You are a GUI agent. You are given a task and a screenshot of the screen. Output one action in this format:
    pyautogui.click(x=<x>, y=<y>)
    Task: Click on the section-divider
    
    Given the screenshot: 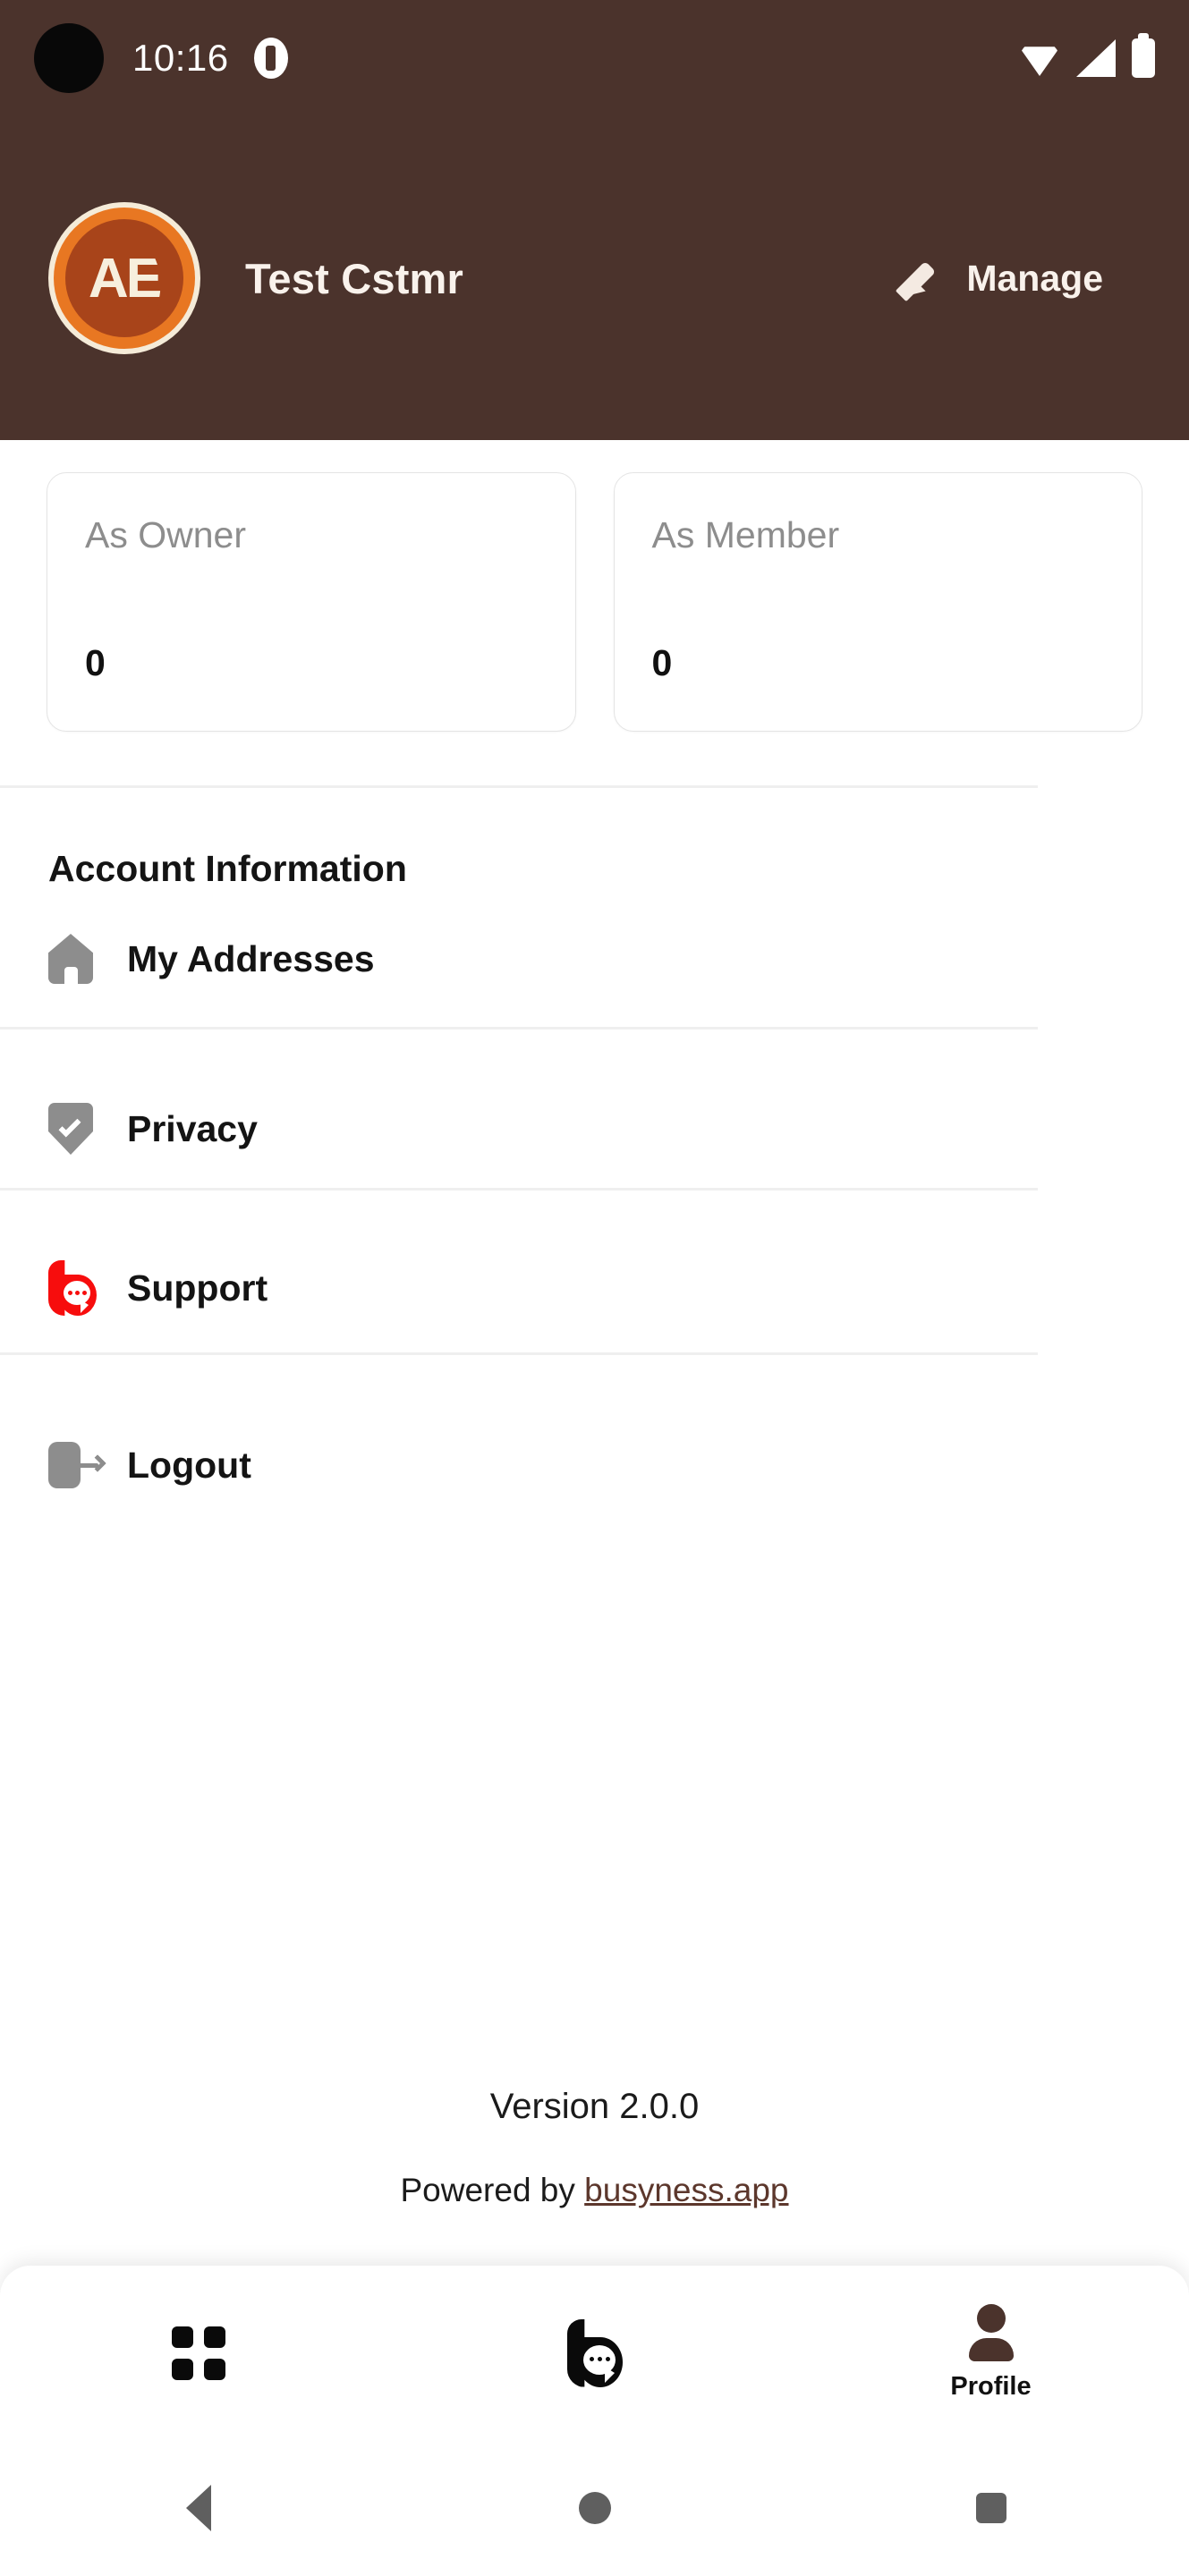 What is the action you would take?
    pyautogui.click(x=519, y=786)
    